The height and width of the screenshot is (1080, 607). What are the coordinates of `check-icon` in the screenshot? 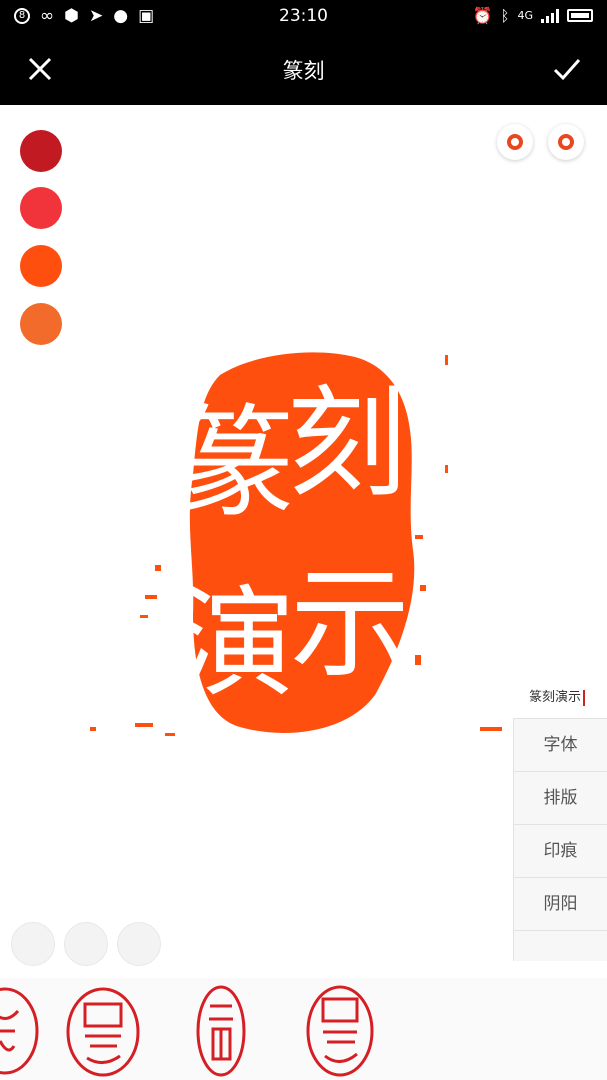 It's located at (567, 70).